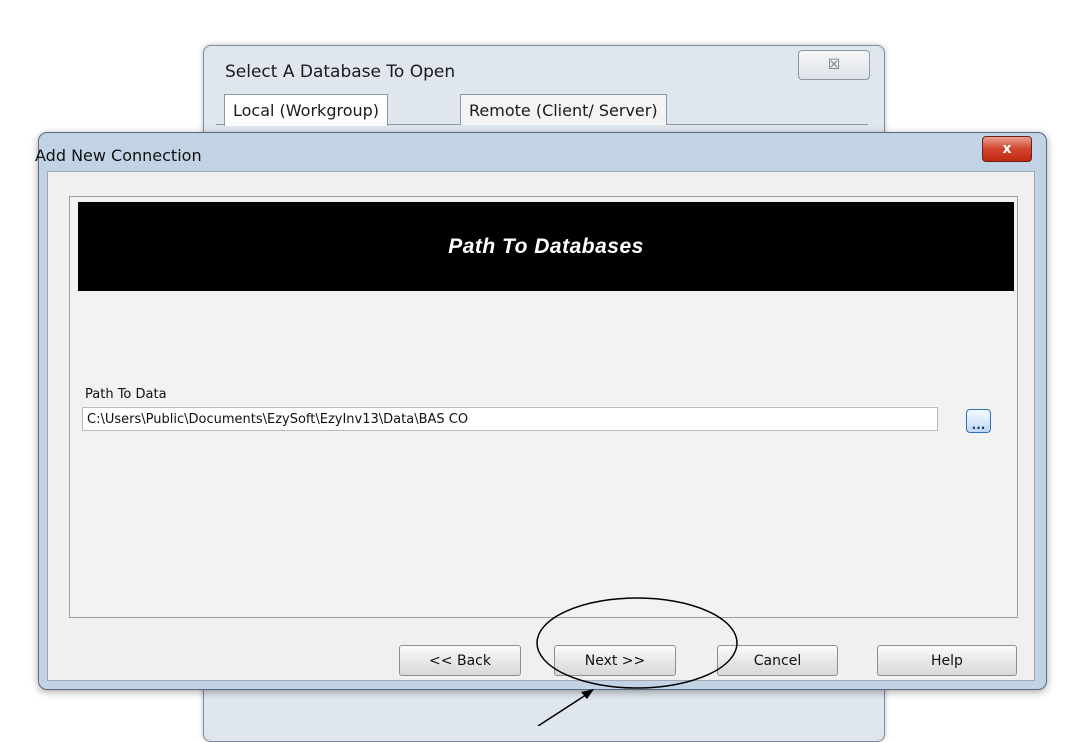 This screenshot has height=742, width=1085. I want to click on background-close-button: ☒, so click(834, 65).